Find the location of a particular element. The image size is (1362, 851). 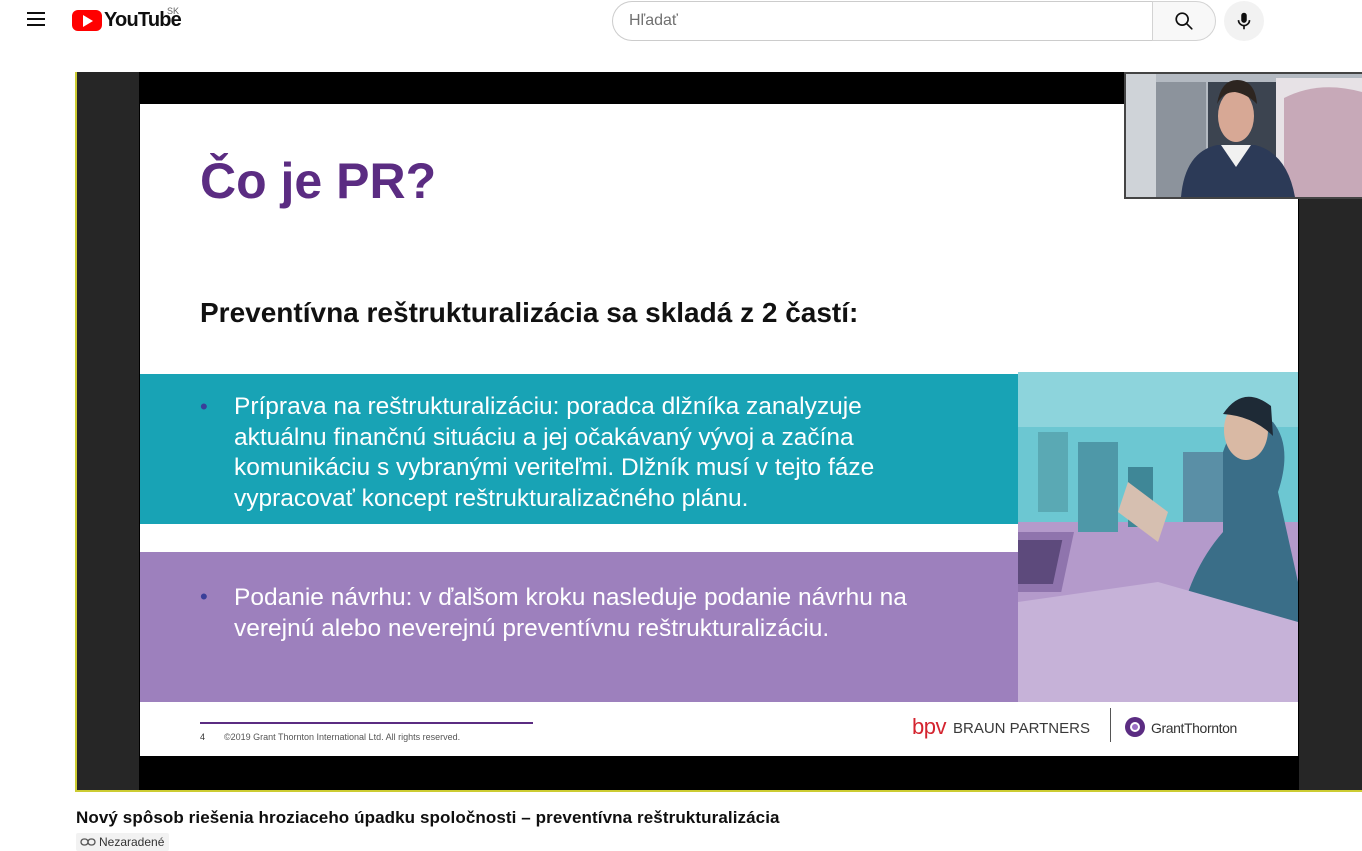

braun-partners-logo: BRAUN PARTNERS is located at coordinates (1021, 728).